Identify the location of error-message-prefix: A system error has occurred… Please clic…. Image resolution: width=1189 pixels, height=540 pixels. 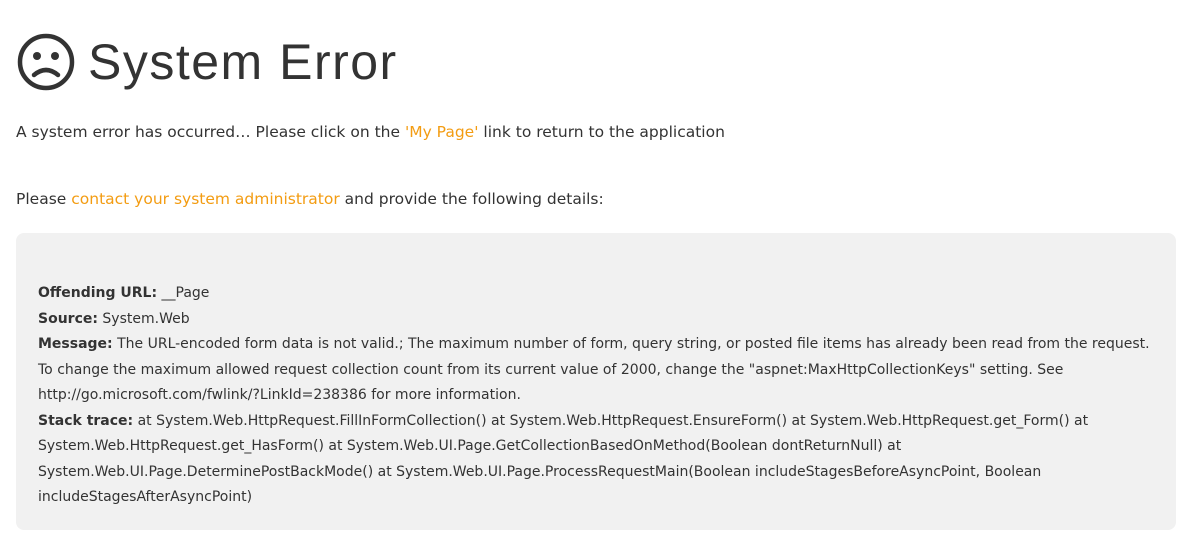
(210, 132).